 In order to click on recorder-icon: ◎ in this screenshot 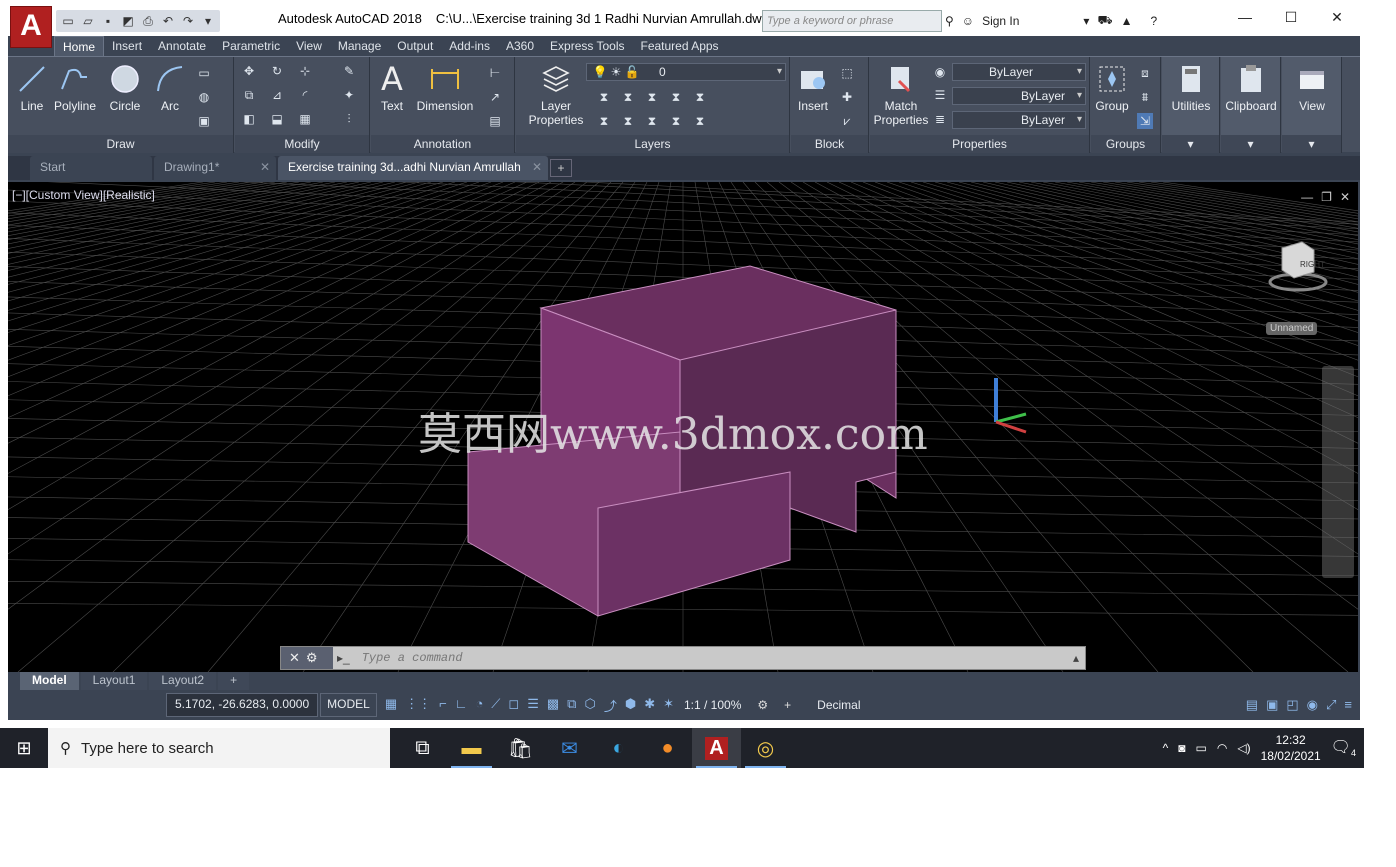, I will do `click(765, 748)`.